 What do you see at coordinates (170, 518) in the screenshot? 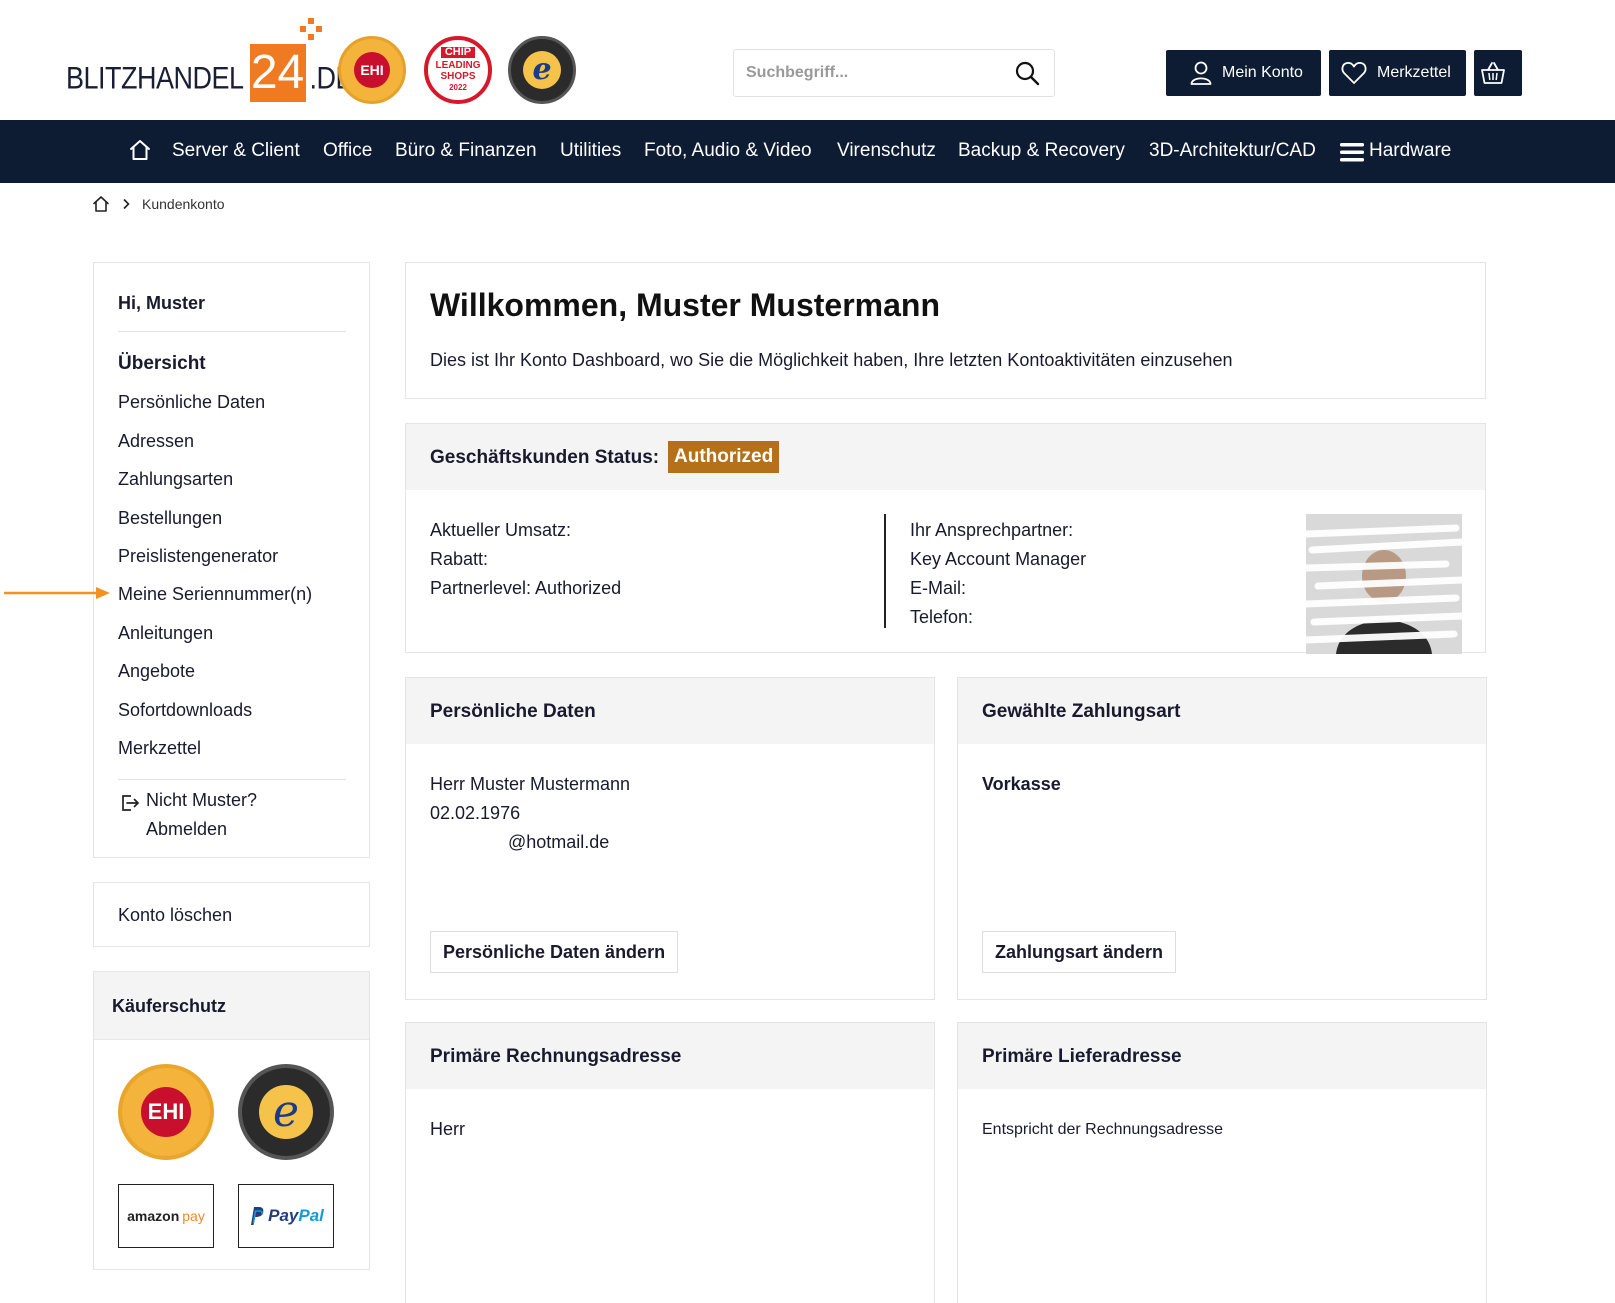
I see `sidebar-item-bestellungen: Bestellungen` at bounding box center [170, 518].